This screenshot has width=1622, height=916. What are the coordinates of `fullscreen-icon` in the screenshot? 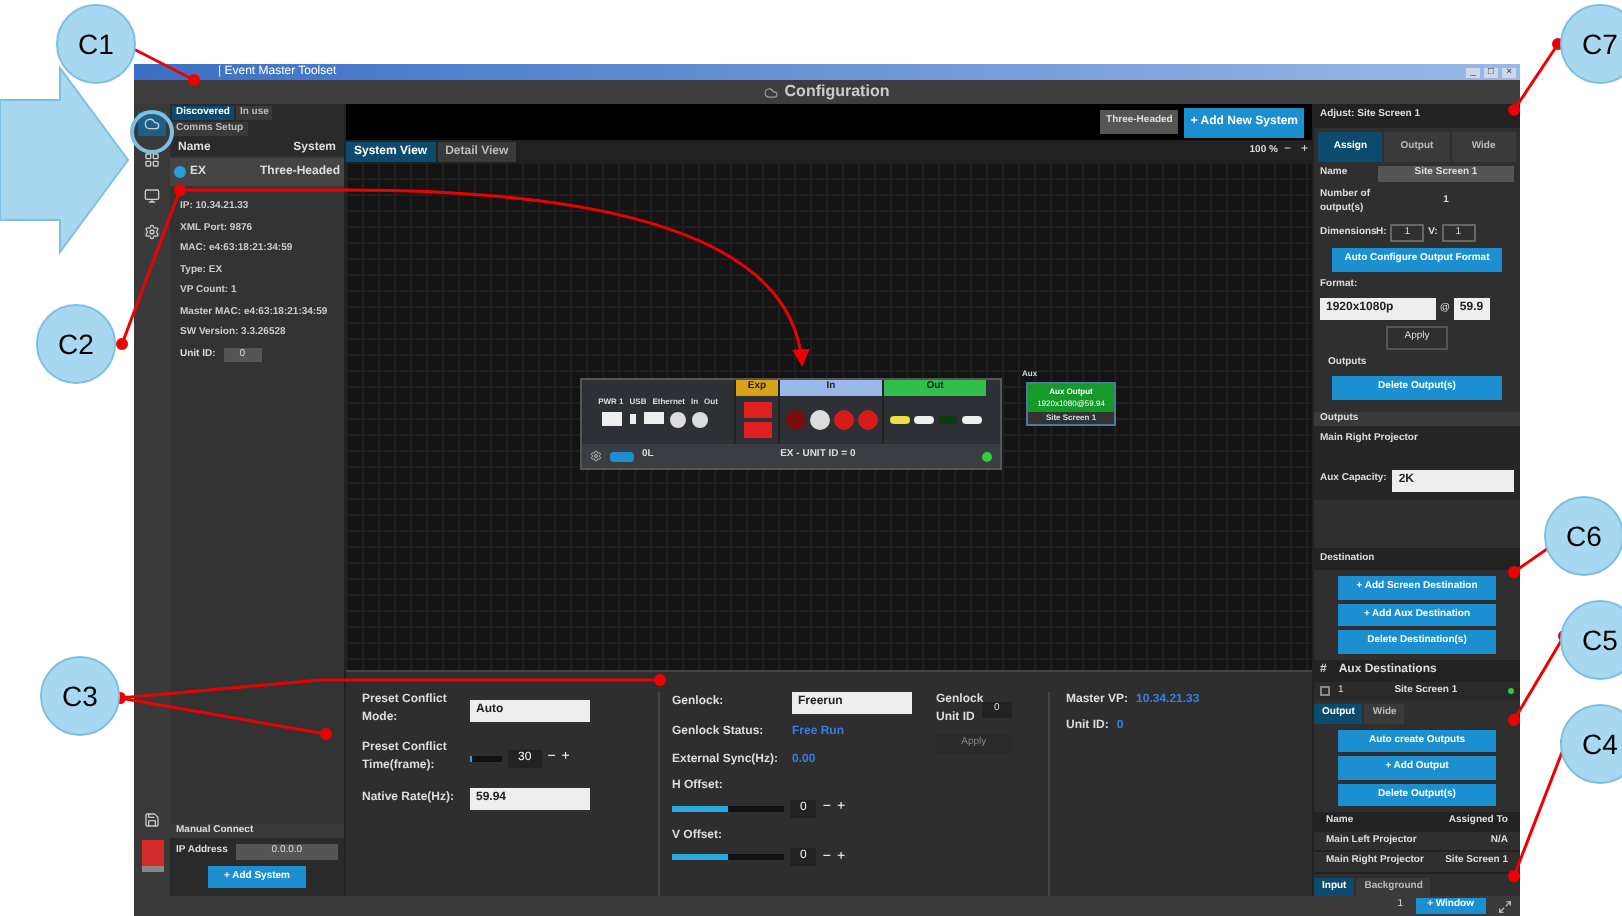 It's located at (1505, 906).